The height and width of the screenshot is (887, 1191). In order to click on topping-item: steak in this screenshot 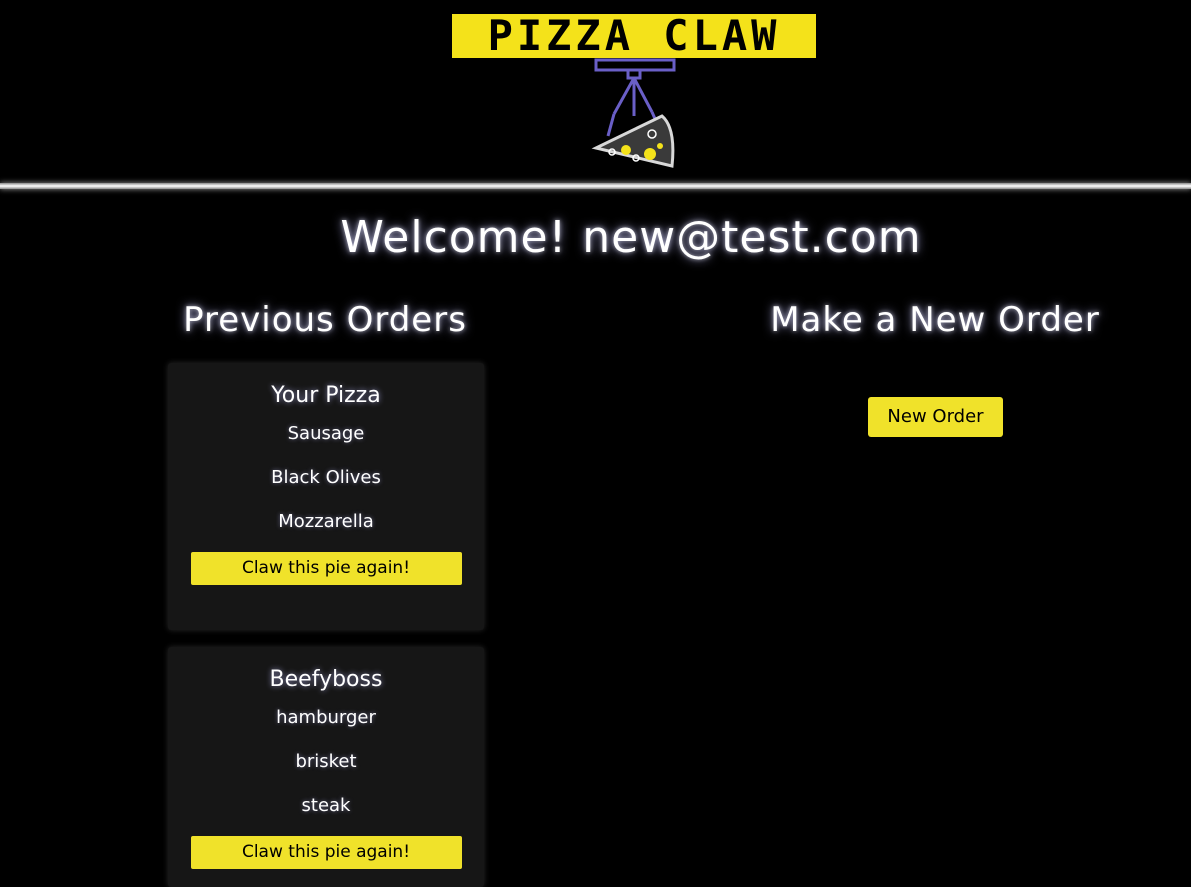, I will do `click(326, 805)`.